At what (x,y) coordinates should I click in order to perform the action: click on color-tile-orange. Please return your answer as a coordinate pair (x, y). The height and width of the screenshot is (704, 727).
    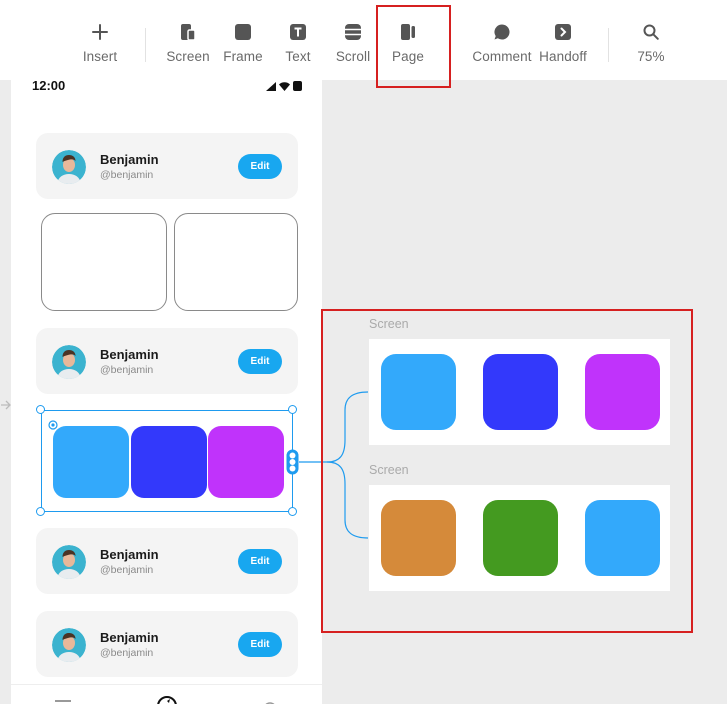
    Looking at the image, I should click on (418, 538).